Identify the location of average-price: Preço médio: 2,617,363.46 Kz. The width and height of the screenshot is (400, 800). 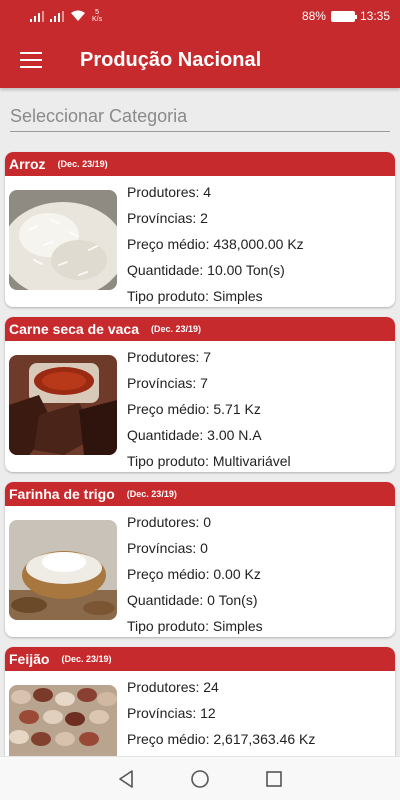
(221, 739).